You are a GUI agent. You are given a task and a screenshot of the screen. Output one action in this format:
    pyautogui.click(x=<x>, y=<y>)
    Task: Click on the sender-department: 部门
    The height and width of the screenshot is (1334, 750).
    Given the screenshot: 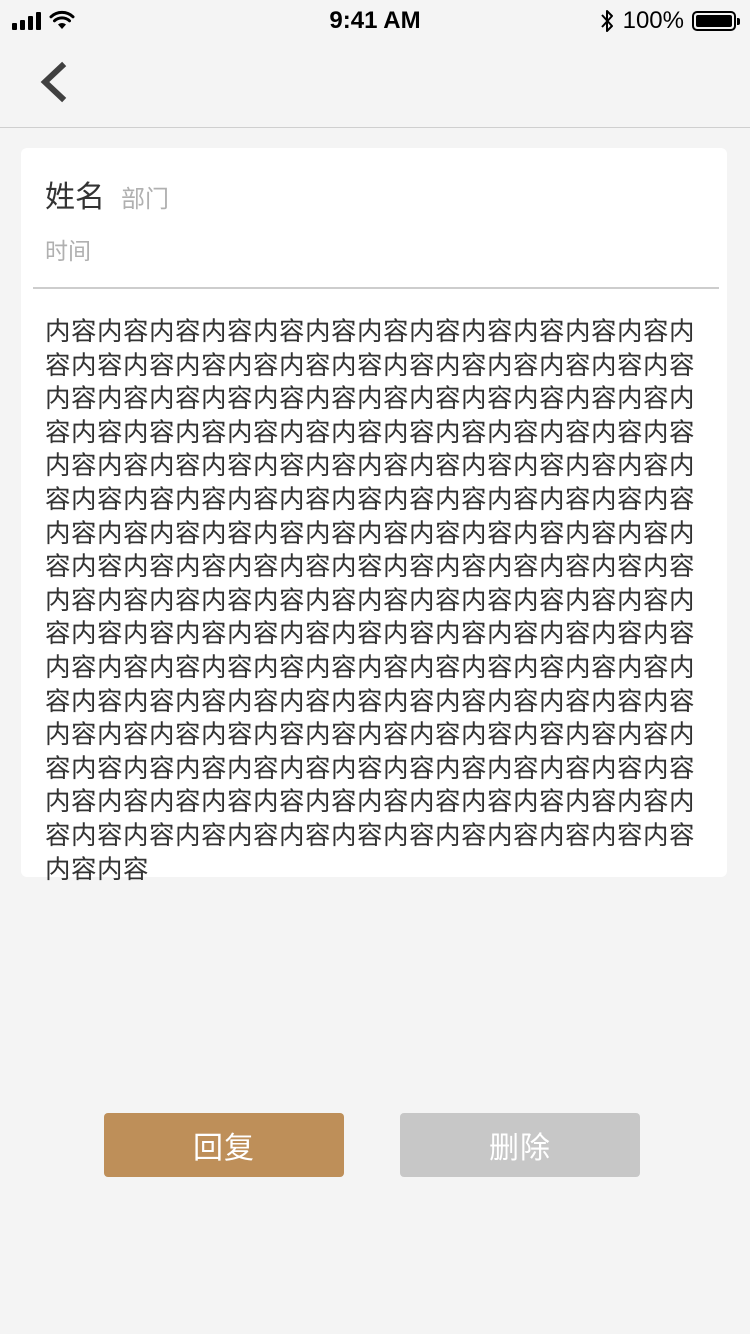 What is the action you would take?
    pyautogui.click(x=145, y=199)
    